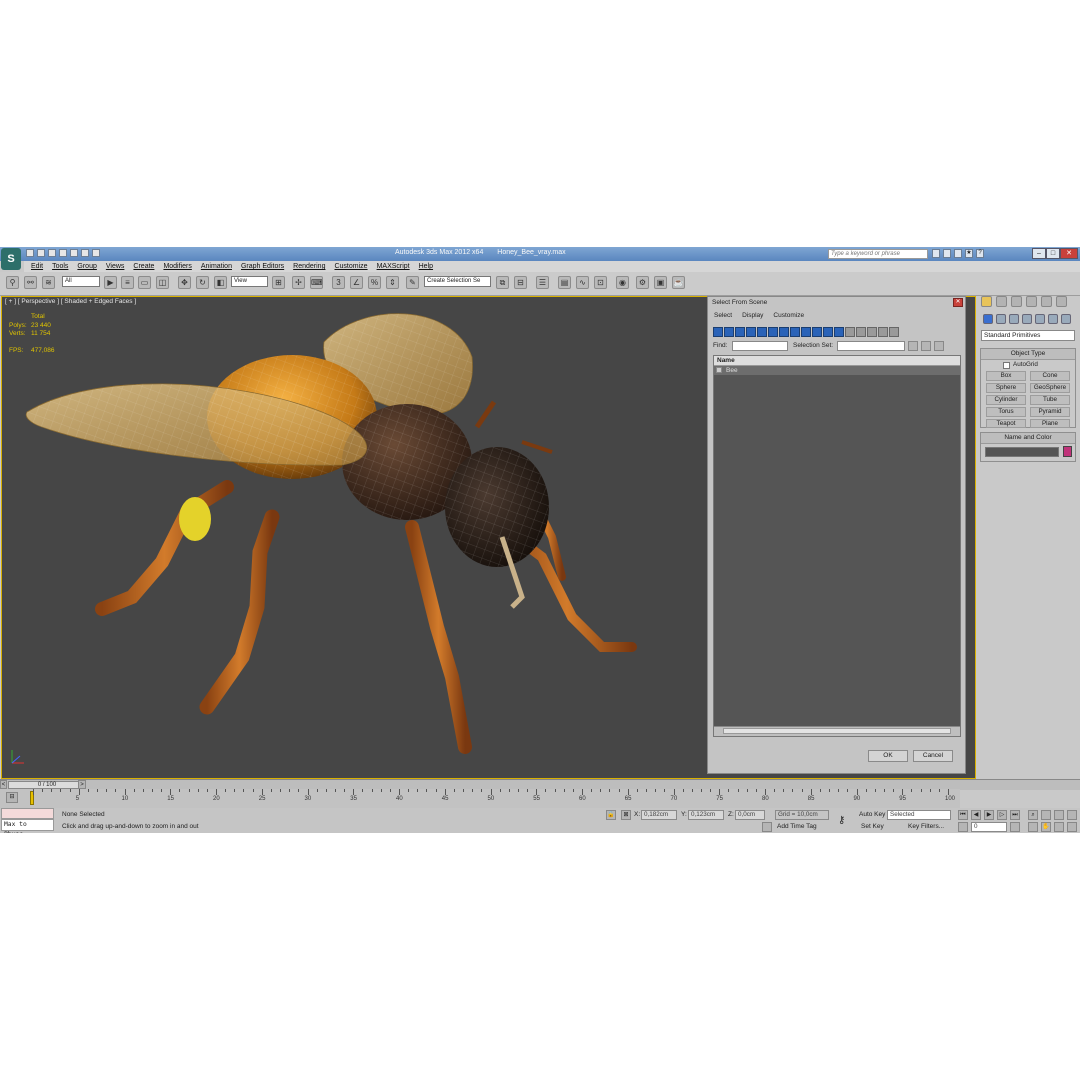  What do you see at coordinates (393, 266) in the screenshot?
I see `menu-maxscript: MAXScript` at bounding box center [393, 266].